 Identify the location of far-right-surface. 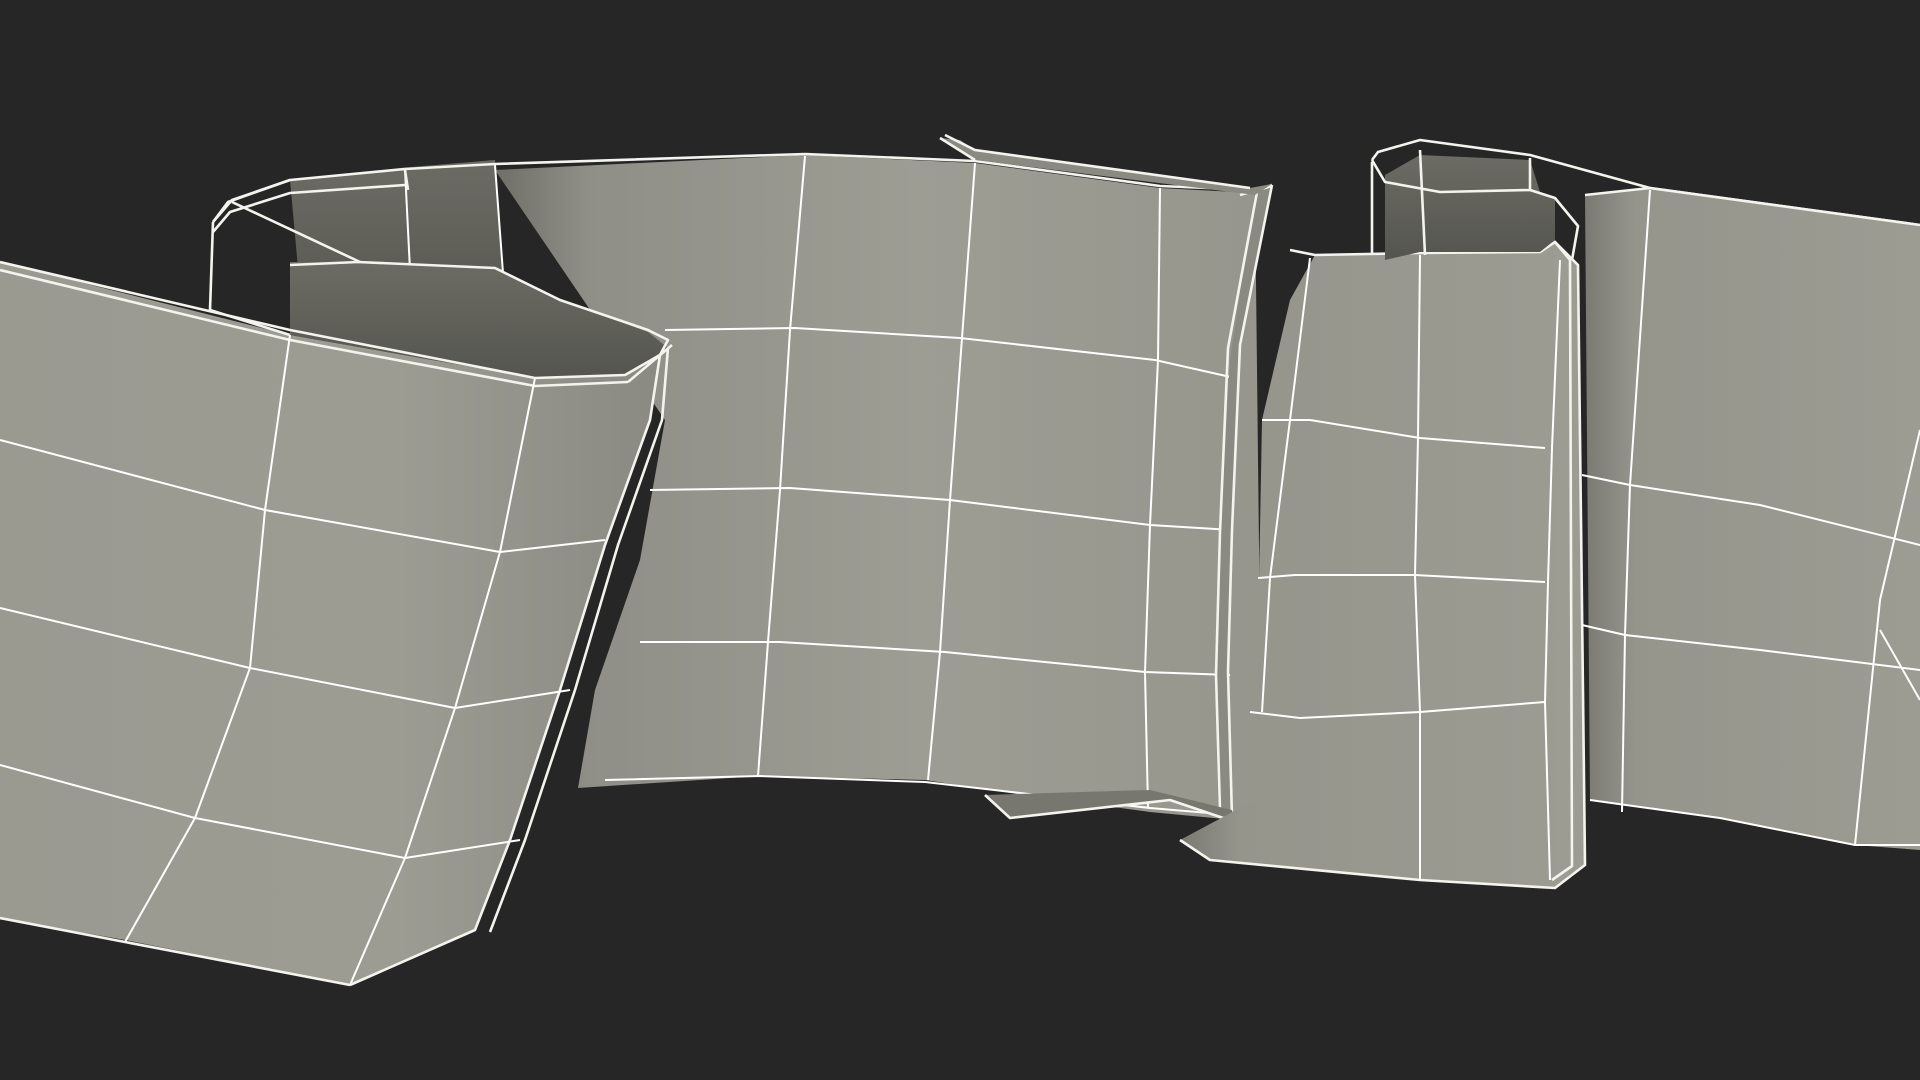
(1752, 519).